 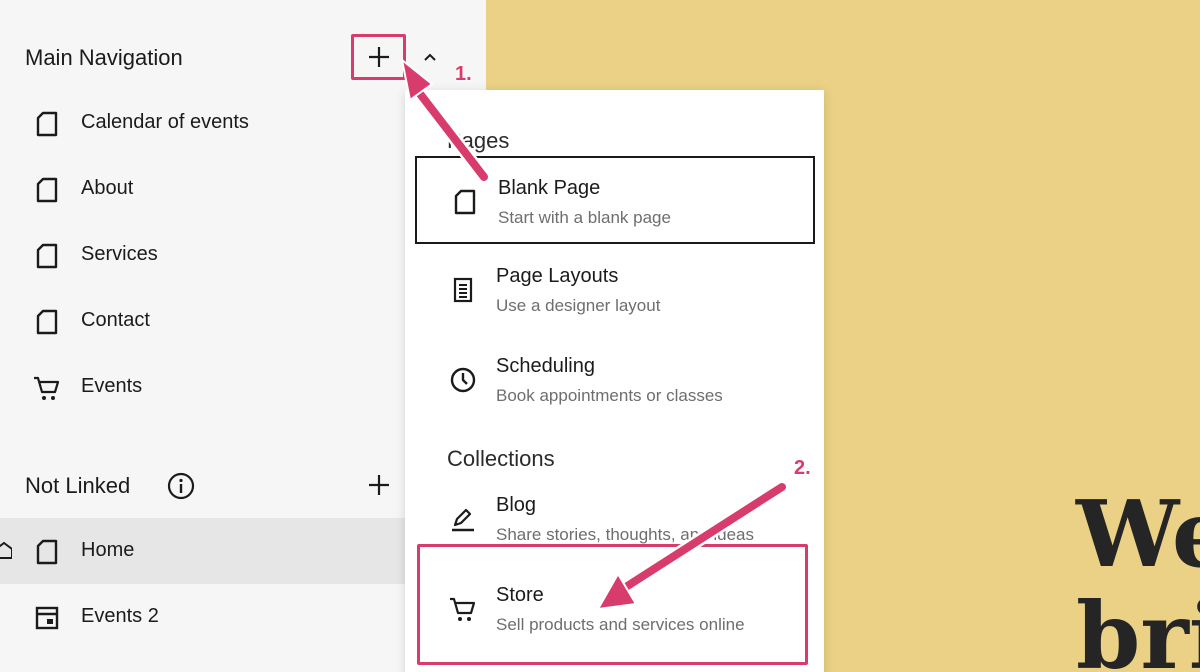 I want to click on cart-icon, so click(x=47, y=388).